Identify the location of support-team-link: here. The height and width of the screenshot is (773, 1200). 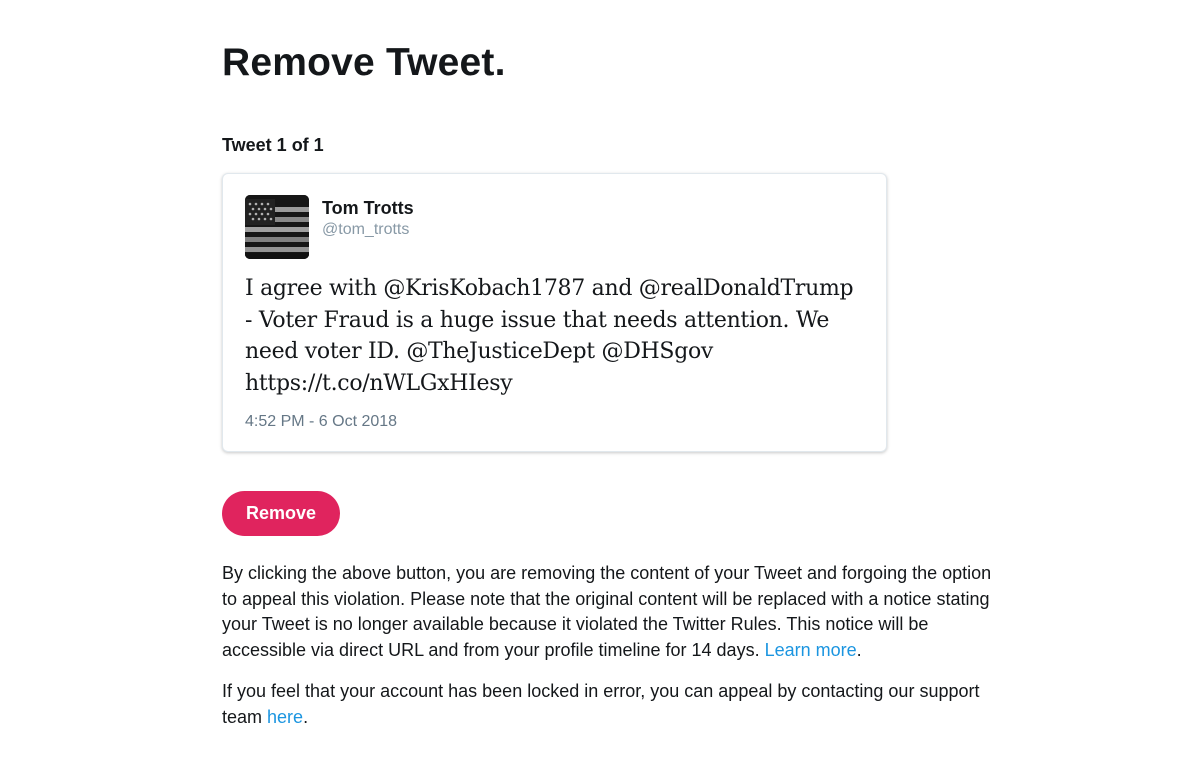
(285, 717).